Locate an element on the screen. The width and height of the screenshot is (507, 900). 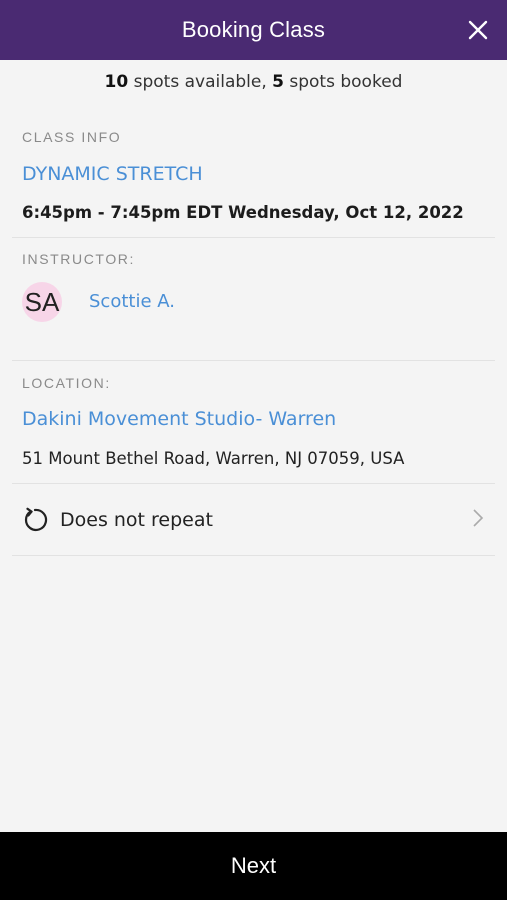
location-name-link: Dakini Movement Studio- Warren is located at coordinates (179, 419).